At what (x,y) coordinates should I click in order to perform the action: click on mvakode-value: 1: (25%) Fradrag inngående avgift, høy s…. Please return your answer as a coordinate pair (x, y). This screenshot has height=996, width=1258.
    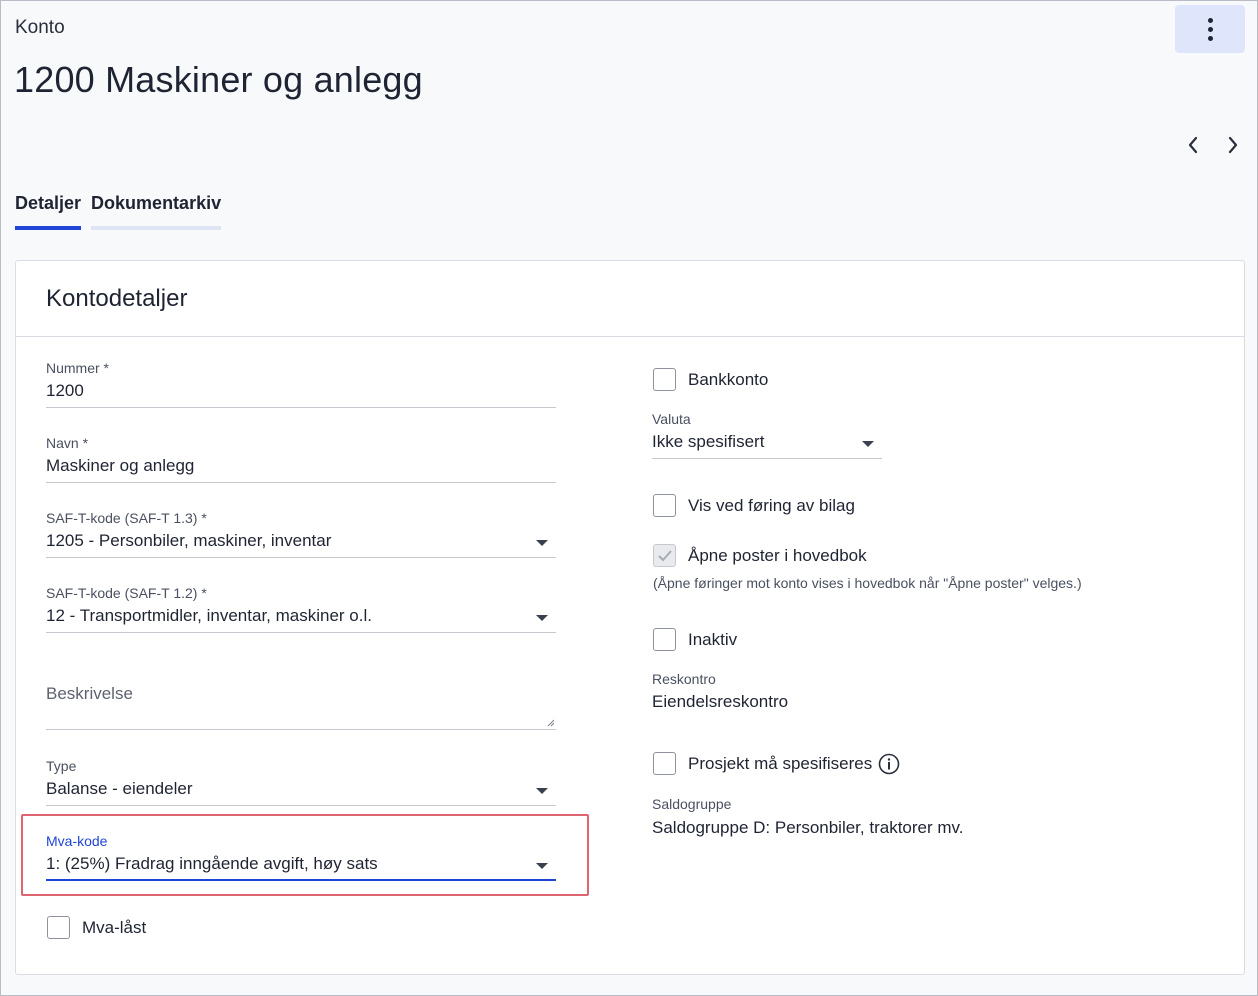
    Looking at the image, I should click on (212, 863).